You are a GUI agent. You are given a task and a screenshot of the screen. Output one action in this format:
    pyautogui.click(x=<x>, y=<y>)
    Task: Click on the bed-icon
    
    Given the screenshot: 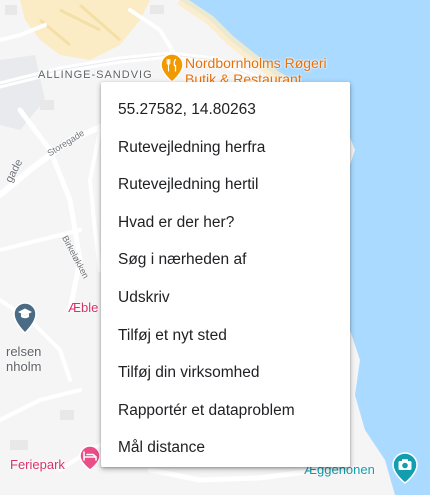 What is the action you would take?
    pyautogui.click(x=90, y=458)
    